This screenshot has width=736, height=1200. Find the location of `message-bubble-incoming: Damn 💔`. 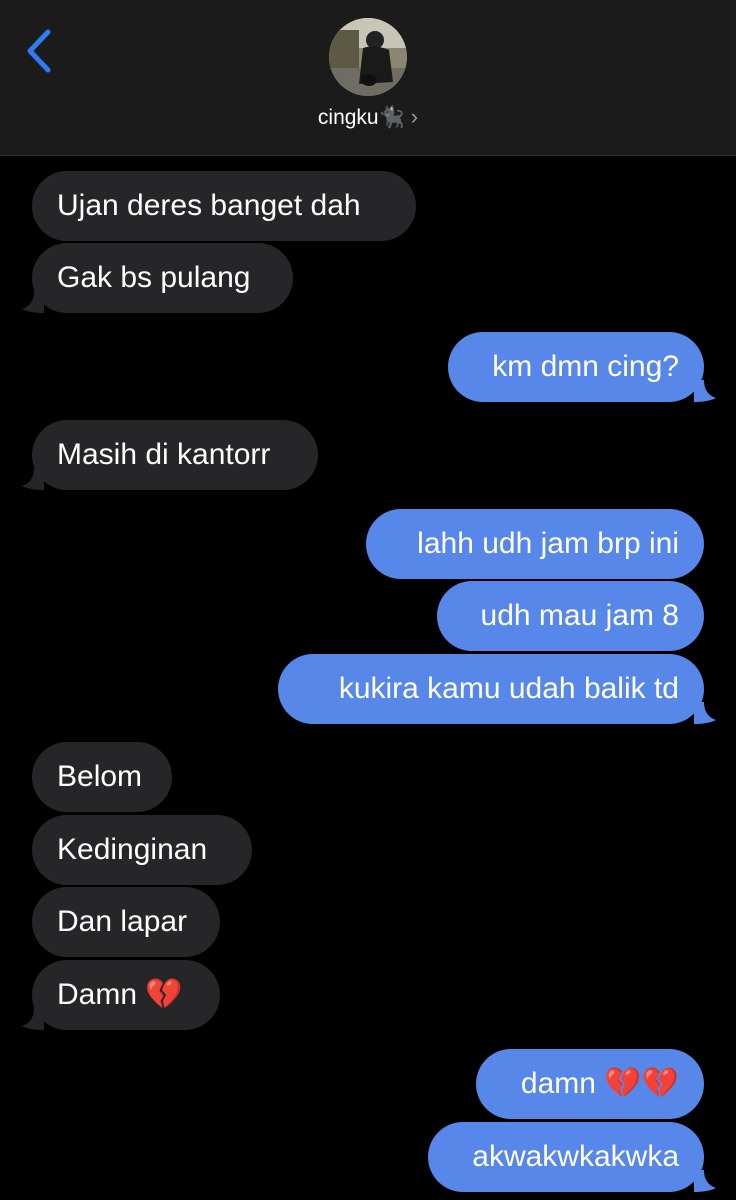

message-bubble-incoming: Damn 💔 is located at coordinates (126, 995).